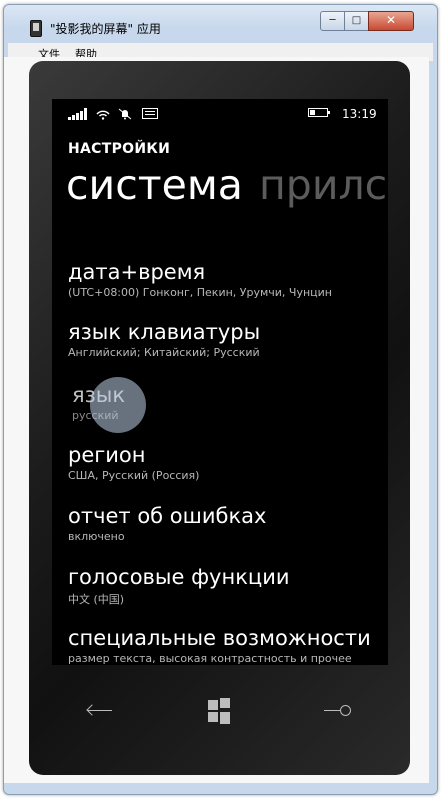 Image resolution: width=442 pixels, height=800 pixels. What do you see at coordinates (103, 115) in the screenshot?
I see `wifi-icon` at bounding box center [103, 115].